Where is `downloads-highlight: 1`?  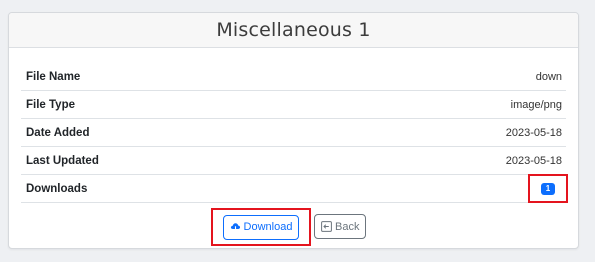
downloads-highlight: 1 is located at coordinates (548, 188).